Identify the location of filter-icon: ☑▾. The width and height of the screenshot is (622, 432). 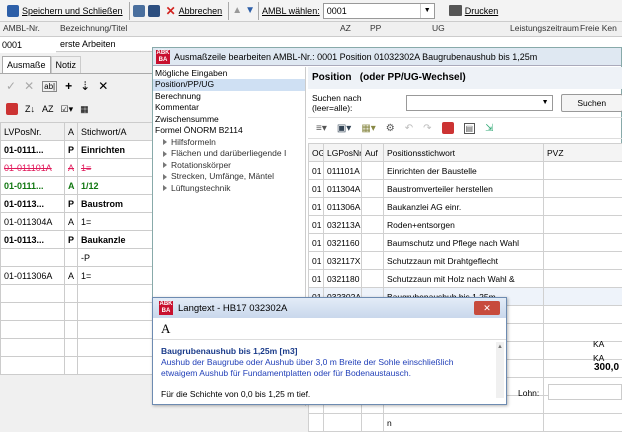
(67, 109).